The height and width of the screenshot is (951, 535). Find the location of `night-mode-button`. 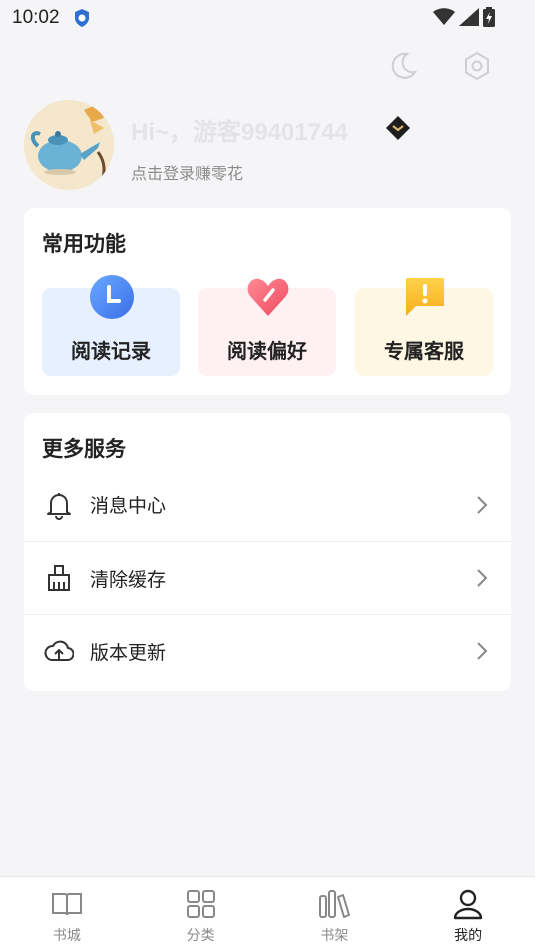

night-mode-button is located at coordinates (403, 66).